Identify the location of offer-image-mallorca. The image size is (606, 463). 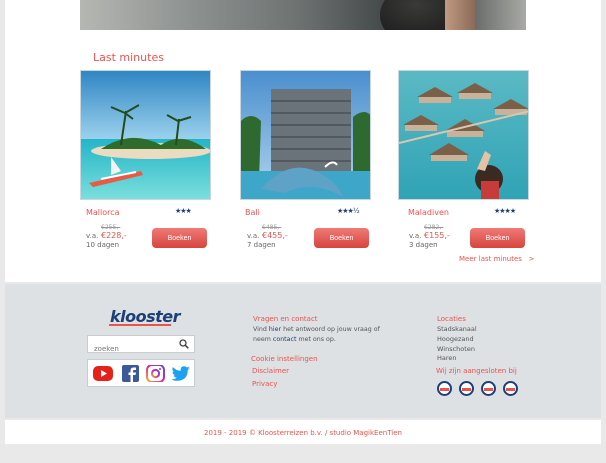
(145, 135).